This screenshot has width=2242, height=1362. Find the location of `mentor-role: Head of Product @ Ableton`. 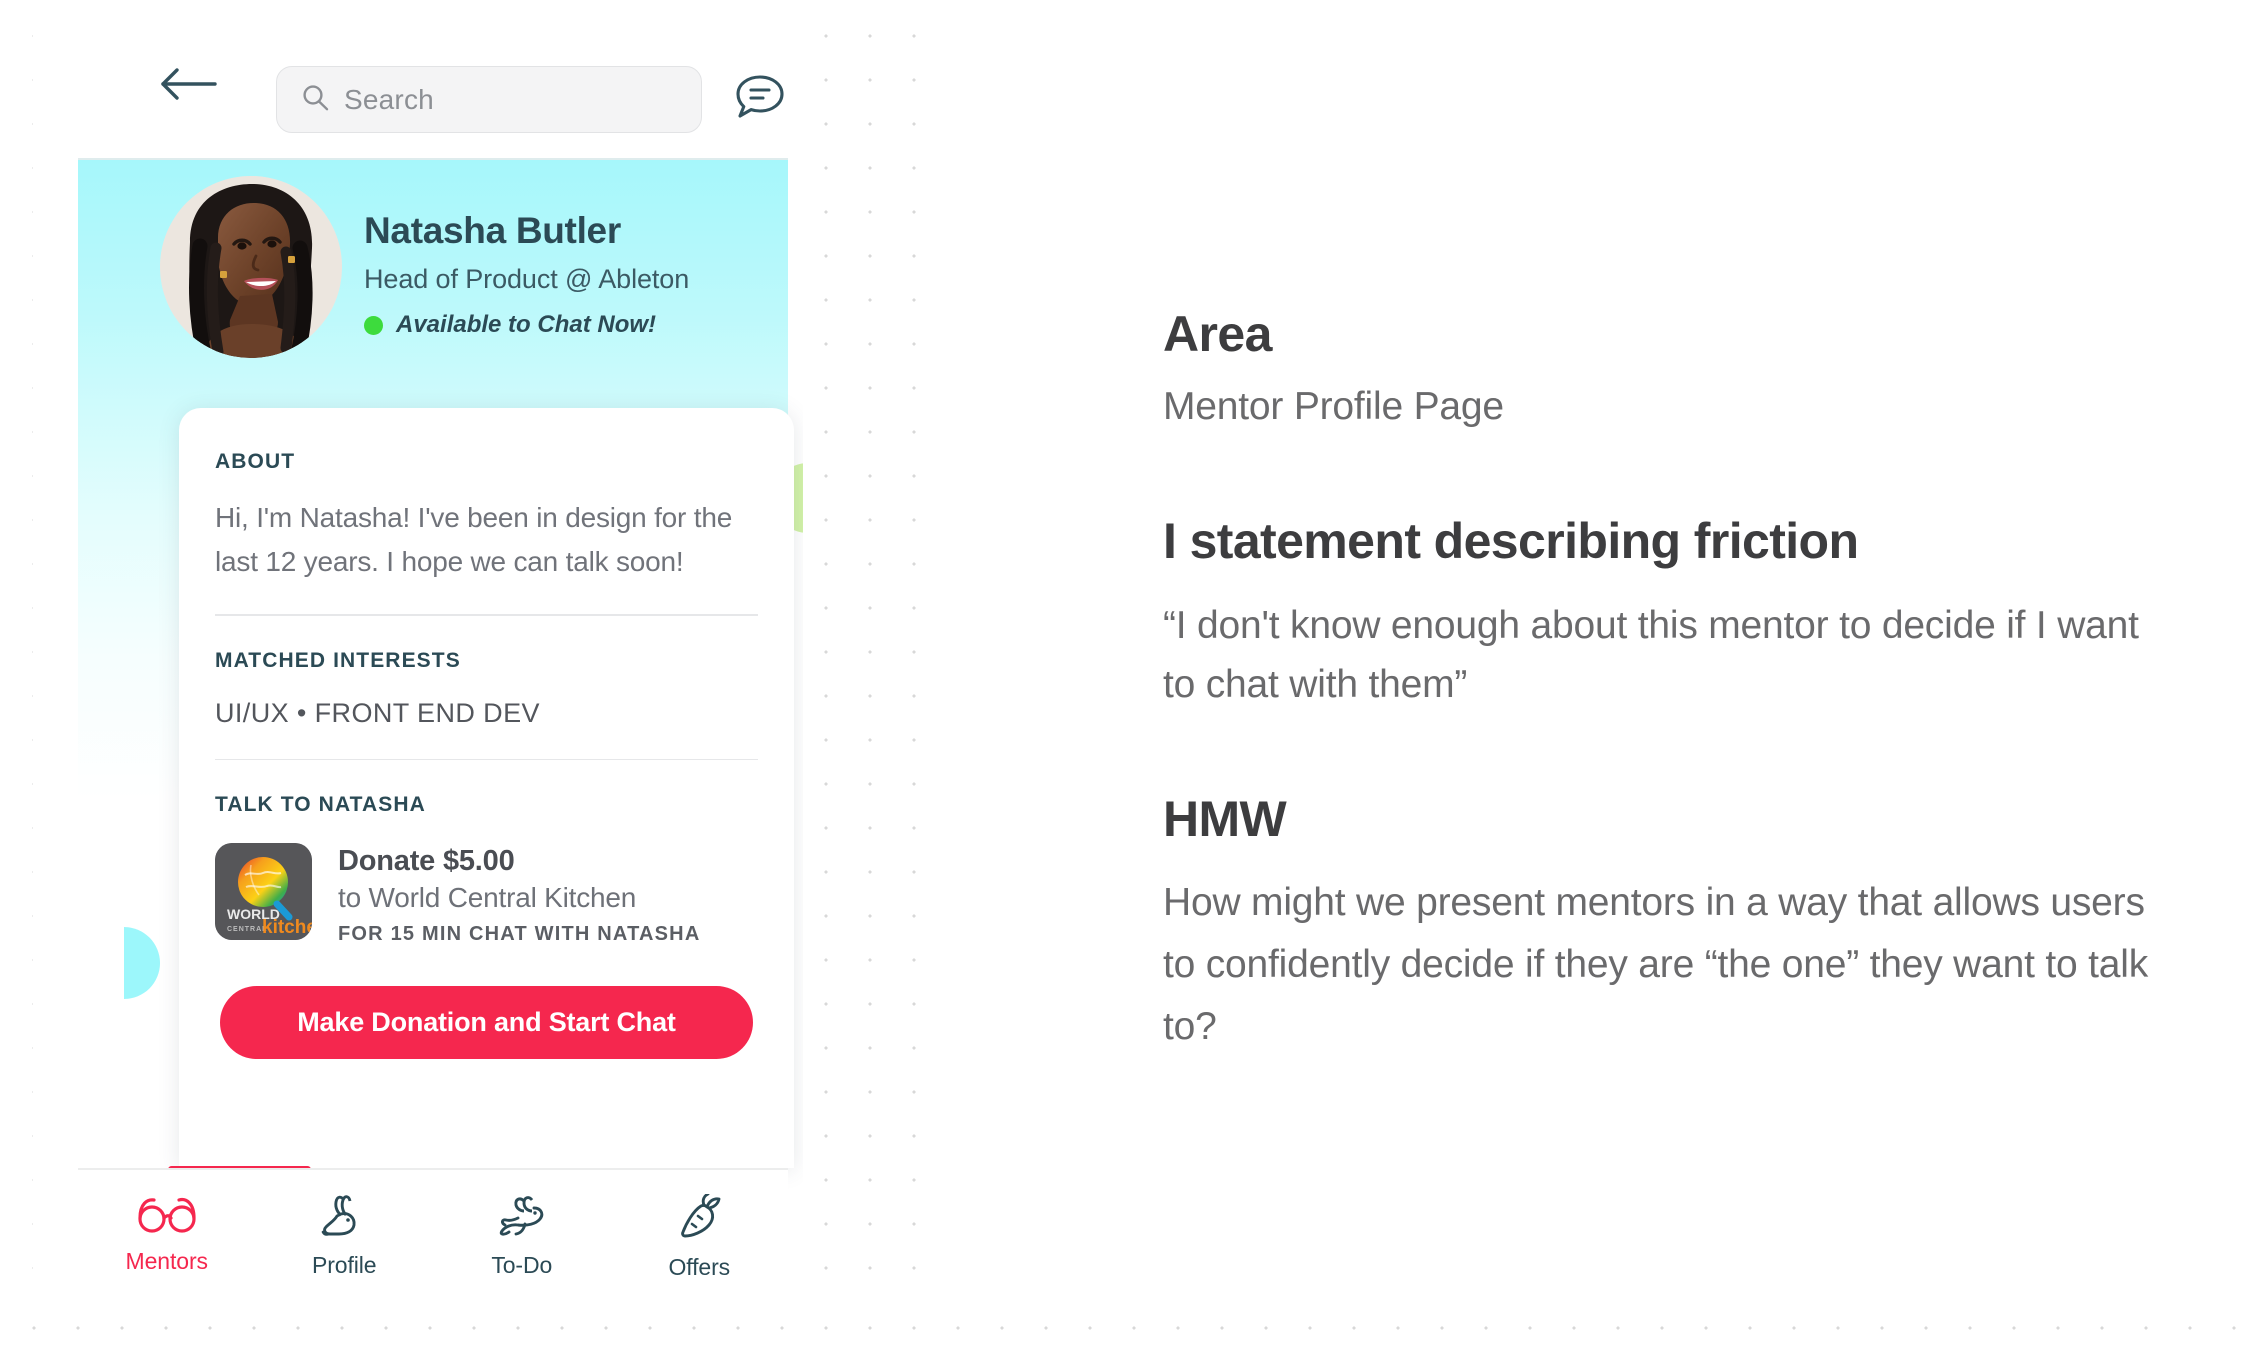

mentor-role: Head of Product @ Ableton is located at coordinates (527, 279).